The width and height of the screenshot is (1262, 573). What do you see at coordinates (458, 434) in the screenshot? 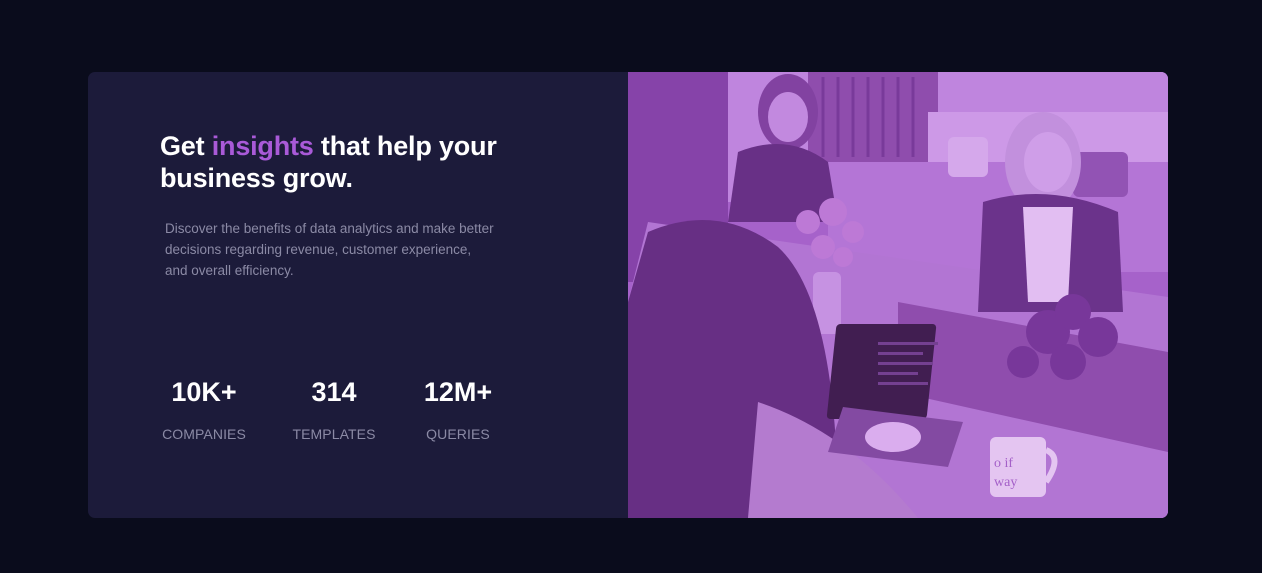
I see `stat-label: QUERIES` at bounding box center [458, 434].